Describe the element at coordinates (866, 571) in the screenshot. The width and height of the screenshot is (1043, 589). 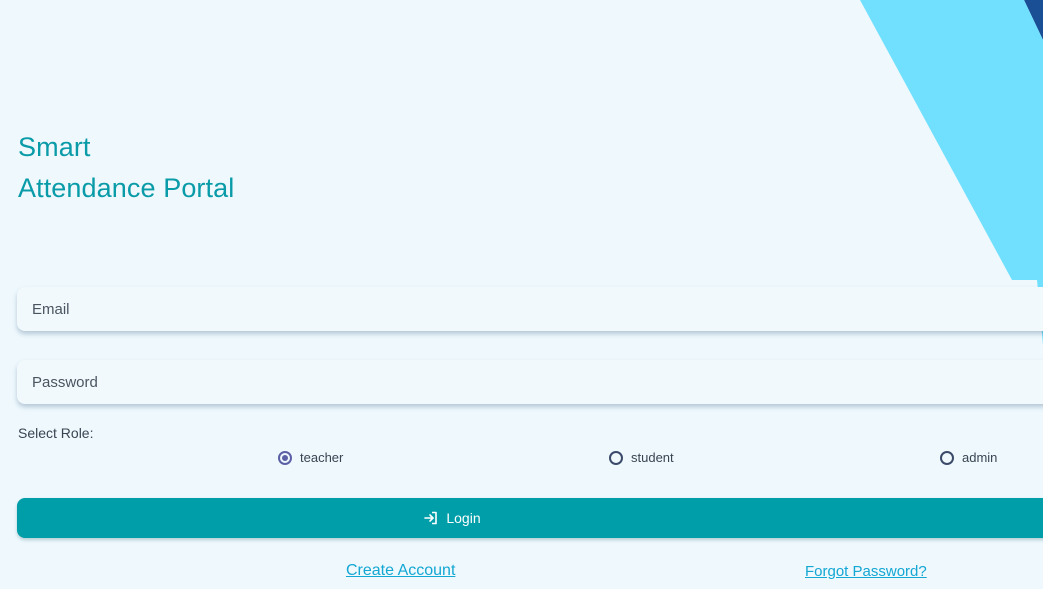
I see `forgot-password-link: Forgot Password?` at that location.